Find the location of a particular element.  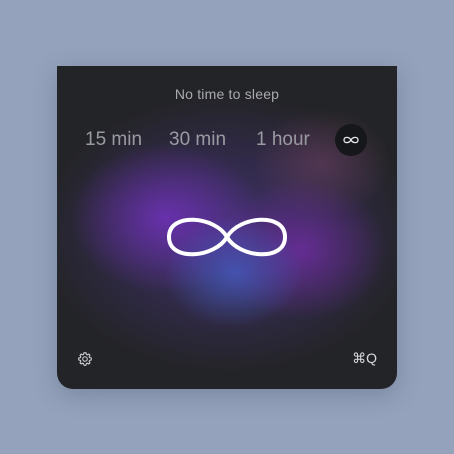

duration-option-infinite is located at coordinates (351, 140).